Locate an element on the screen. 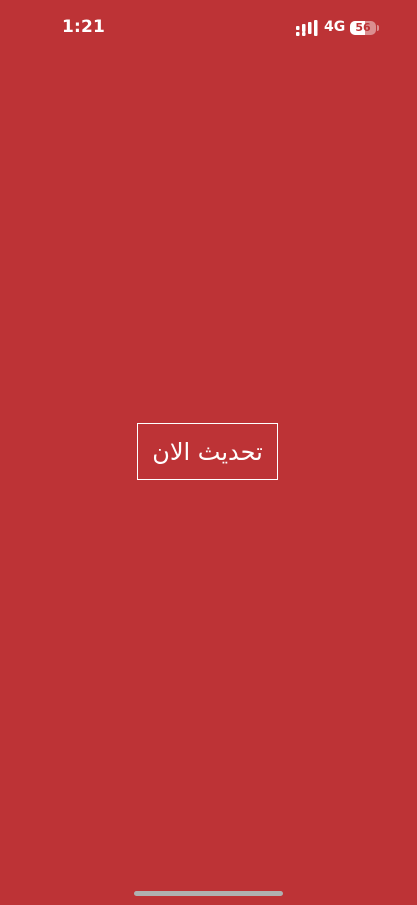  battery-icon: 56 is located at coordinates (363, 28).